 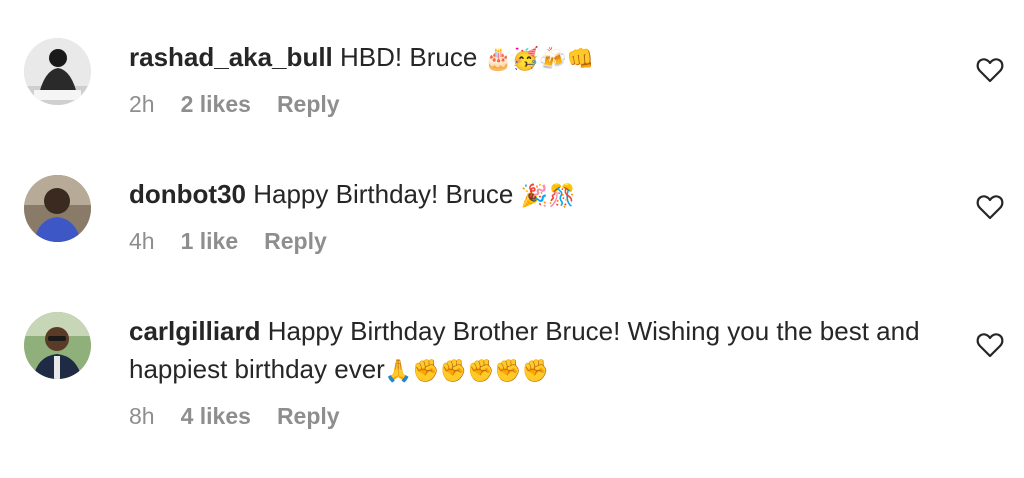 I want to click on comment-message: HBD! Bruce, so click(x=409, y=57).